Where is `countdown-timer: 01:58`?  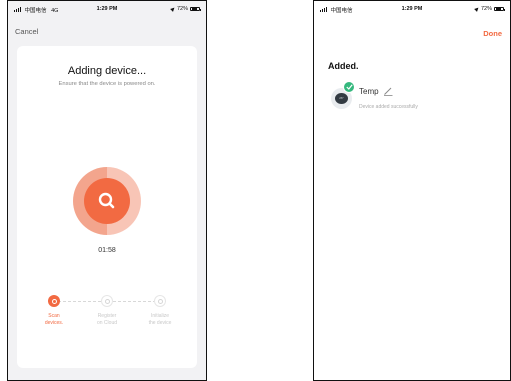
countdown-timer: 01:58 is located at coordinates (107, 250).